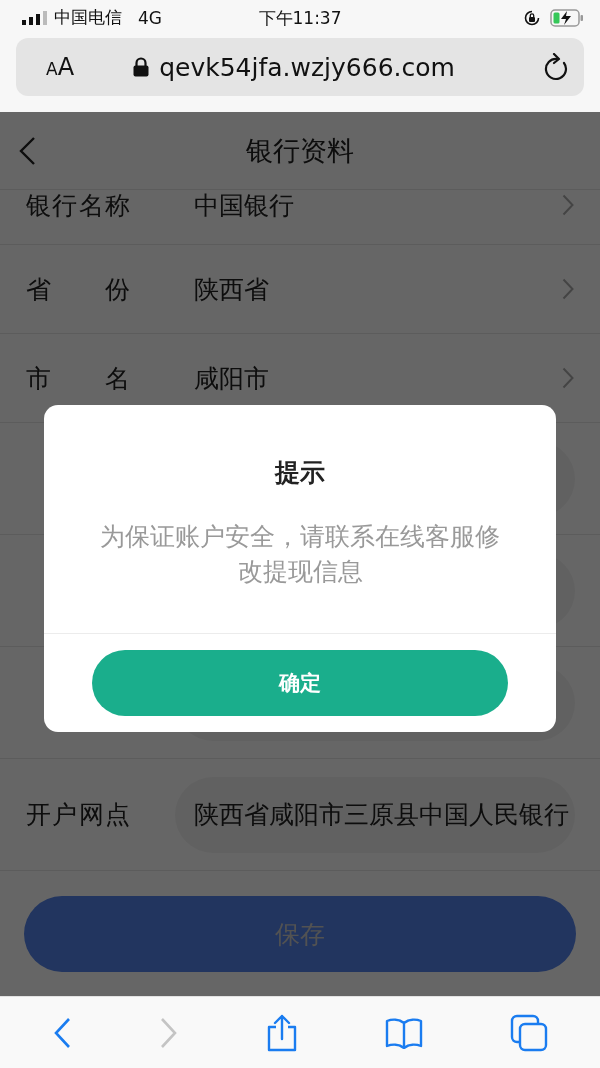 Image resolution: width=600 pixels, height=1068 pixels. I want to click on text-size-button: AA, so click(60, 67).